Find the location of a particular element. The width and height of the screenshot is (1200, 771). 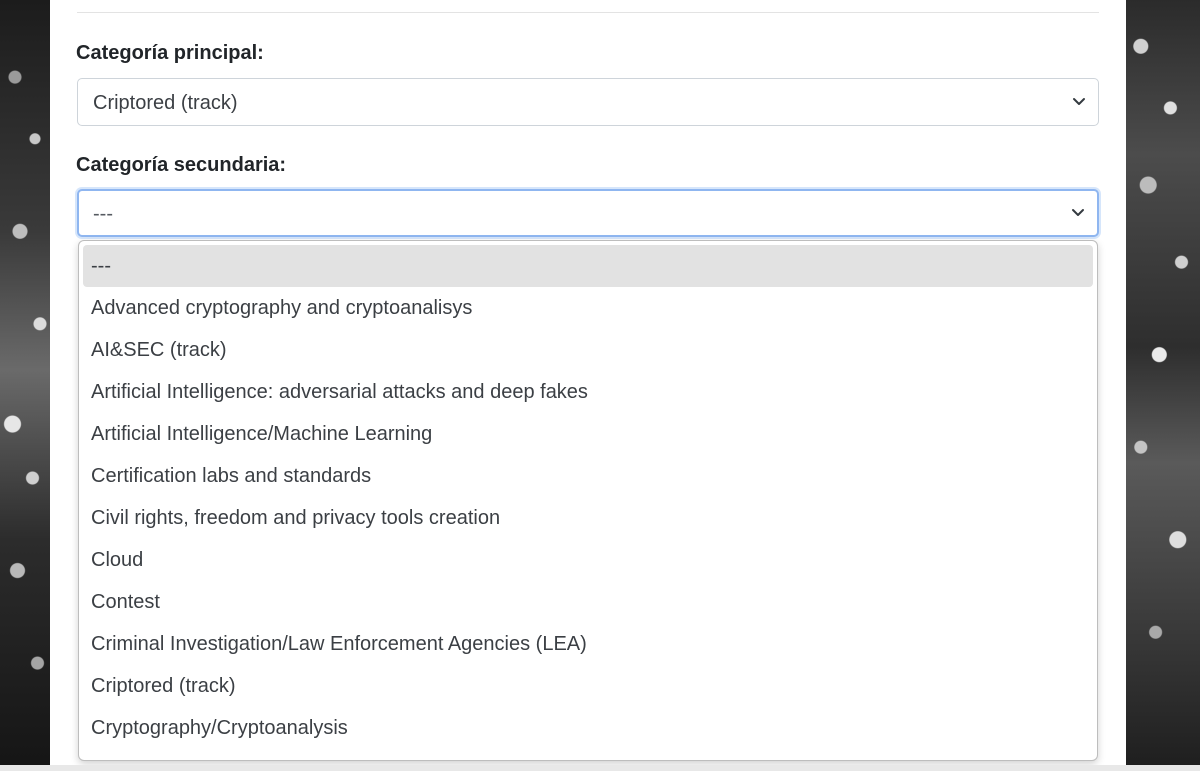

dropdown-option: Cloud is located at coordinates (588, 560).